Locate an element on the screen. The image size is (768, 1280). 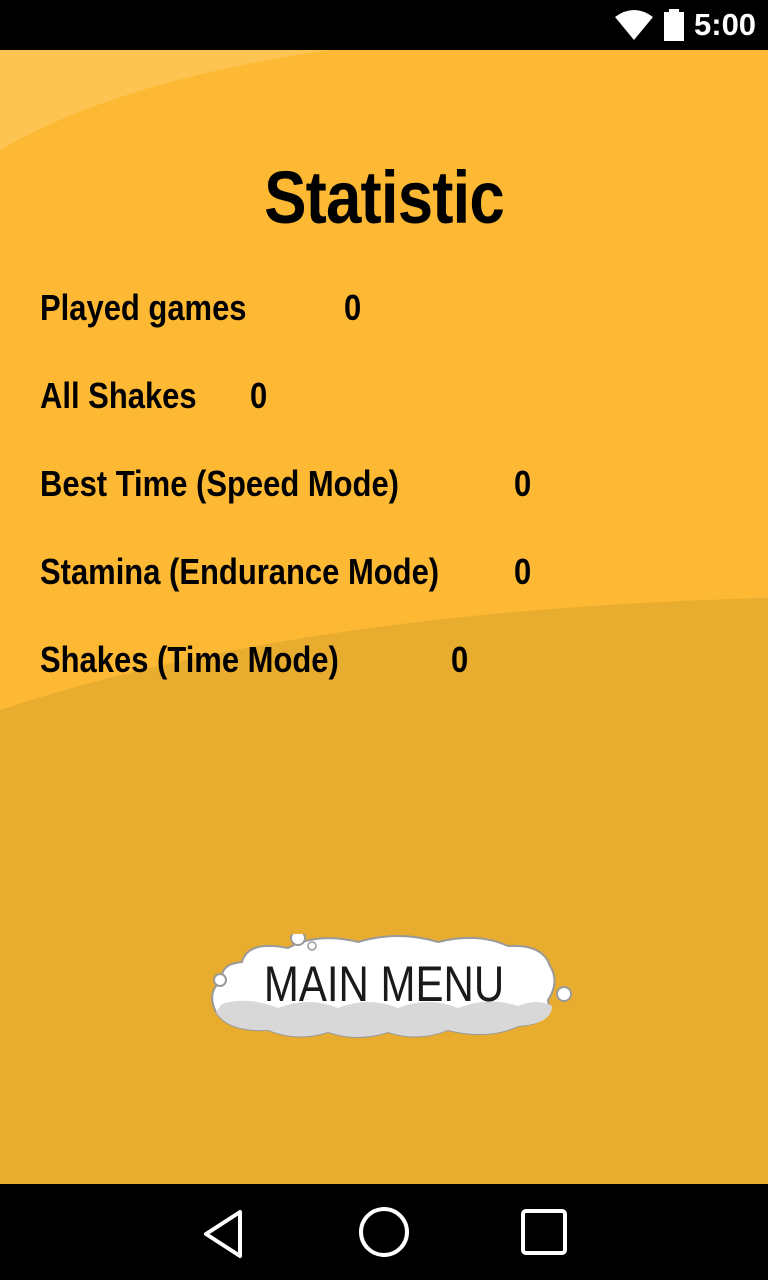
home-icon is located at coordinates (384, 1234).